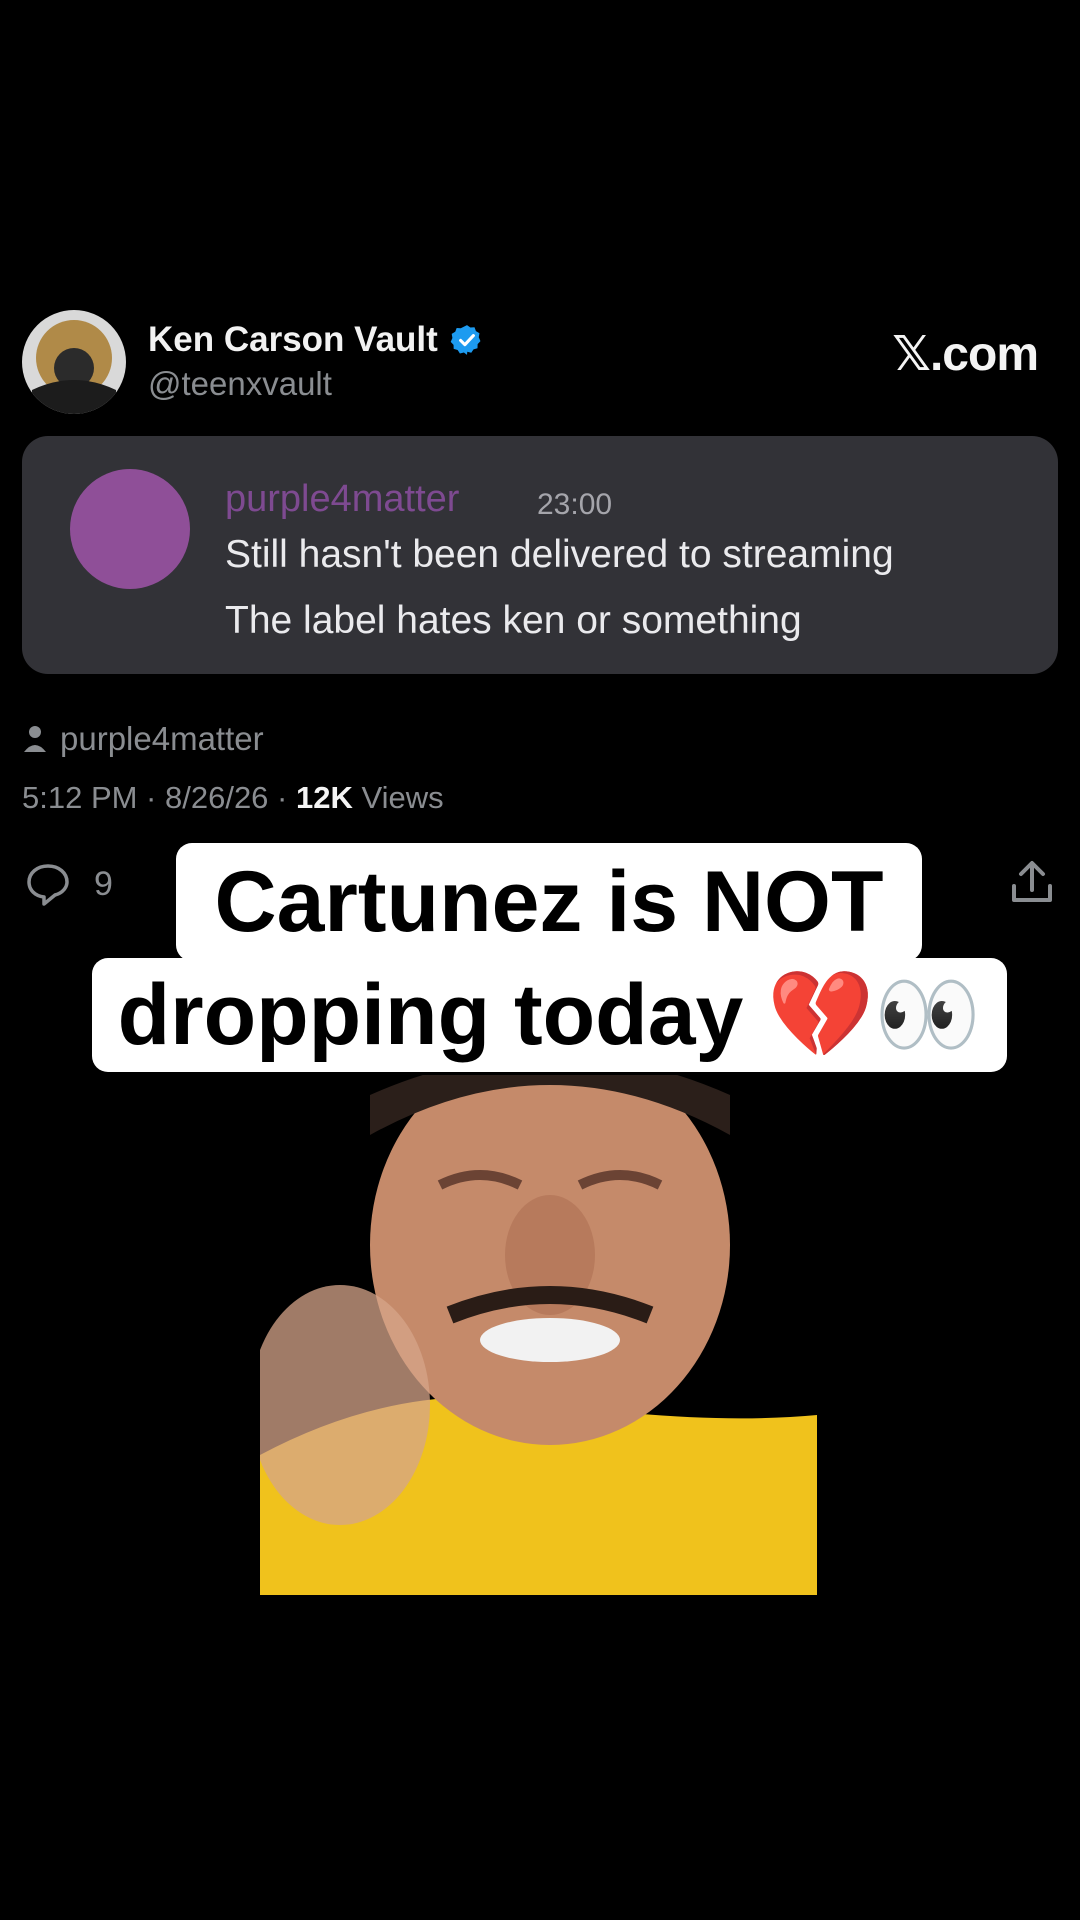  I want to click on quote-time: 23:00, so click(575, 504).